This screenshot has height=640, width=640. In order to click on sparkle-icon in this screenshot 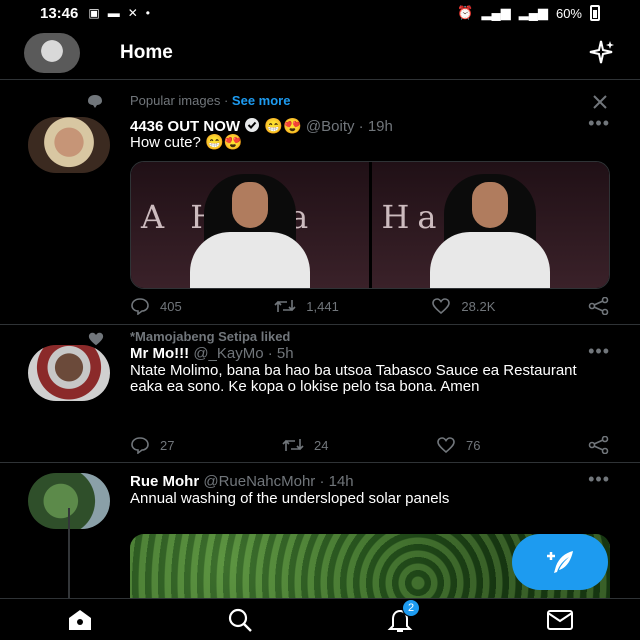, I will do `click(601, 53)`.